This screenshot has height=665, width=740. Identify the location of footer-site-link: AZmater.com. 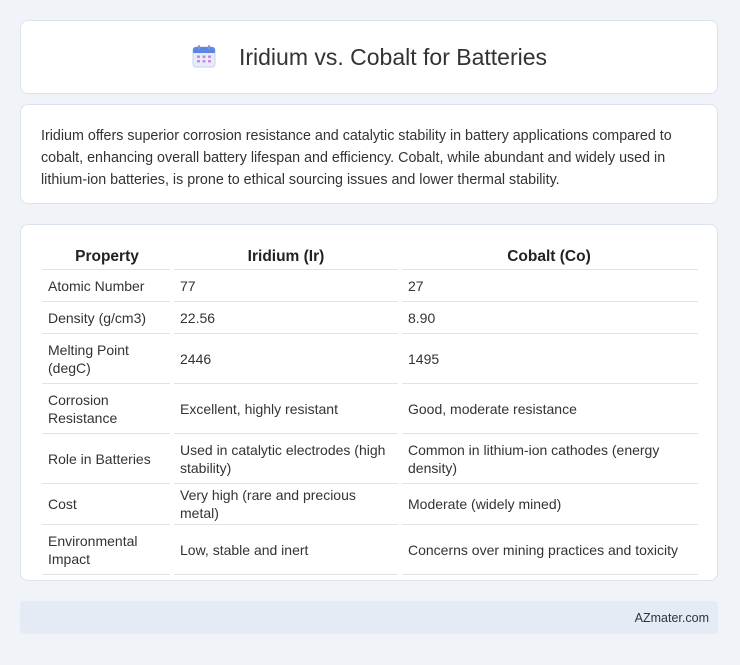
(672, 618).